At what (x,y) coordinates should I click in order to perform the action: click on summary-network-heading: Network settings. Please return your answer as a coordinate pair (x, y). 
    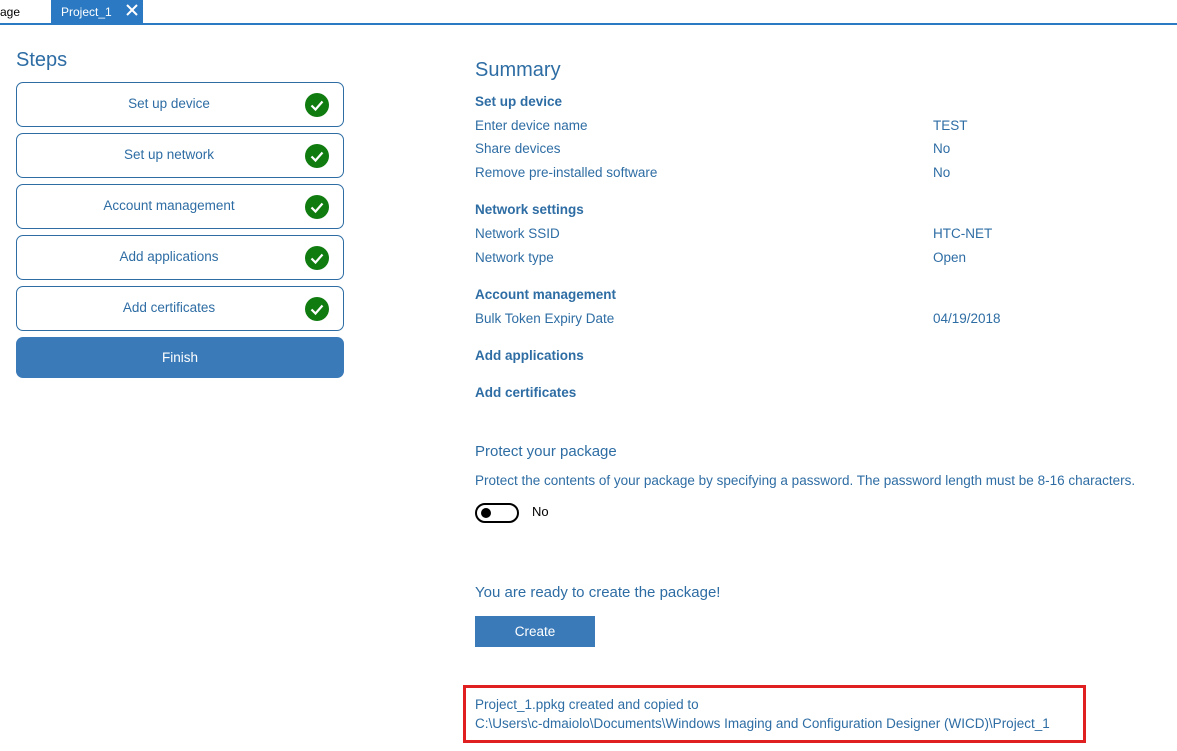
    Looking at the image, I should click on (529, 209).